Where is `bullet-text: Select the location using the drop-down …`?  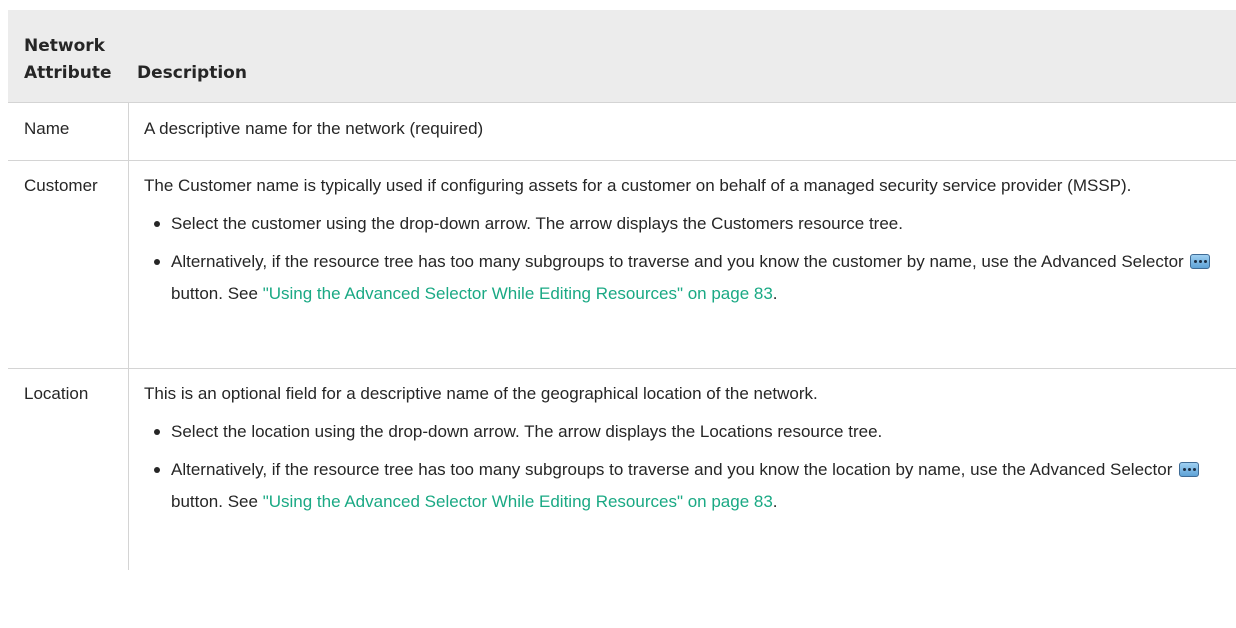 bullet-text: Select the location using the drop-down … is located at coordinates (527, 431).